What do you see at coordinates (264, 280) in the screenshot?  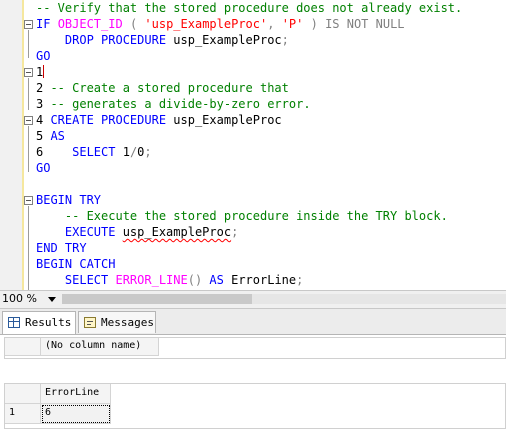 I see `code-token: ErrorLine` at bounding box center [264, 280].